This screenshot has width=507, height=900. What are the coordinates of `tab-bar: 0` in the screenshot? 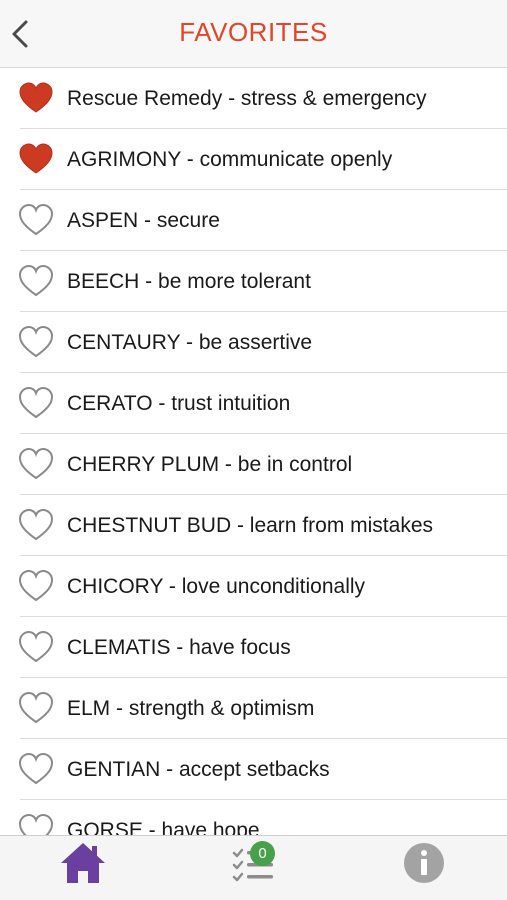 It's located at (253, 867).